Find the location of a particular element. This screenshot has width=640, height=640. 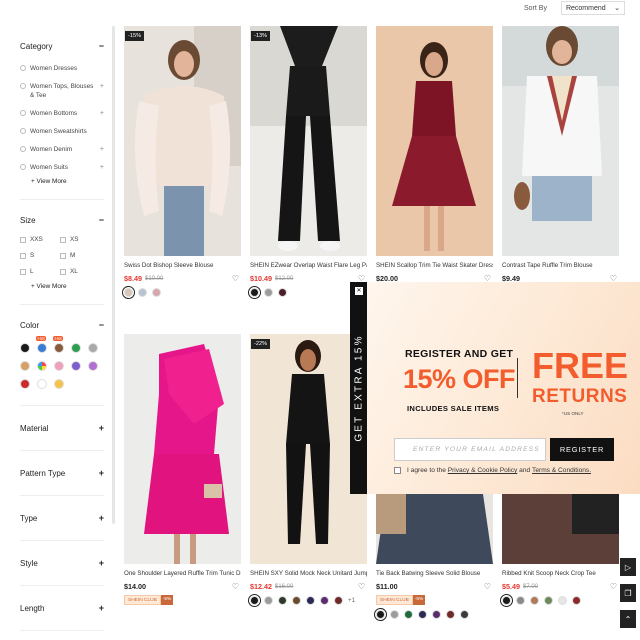

size-option: XL is located at coordinates (80, 271).